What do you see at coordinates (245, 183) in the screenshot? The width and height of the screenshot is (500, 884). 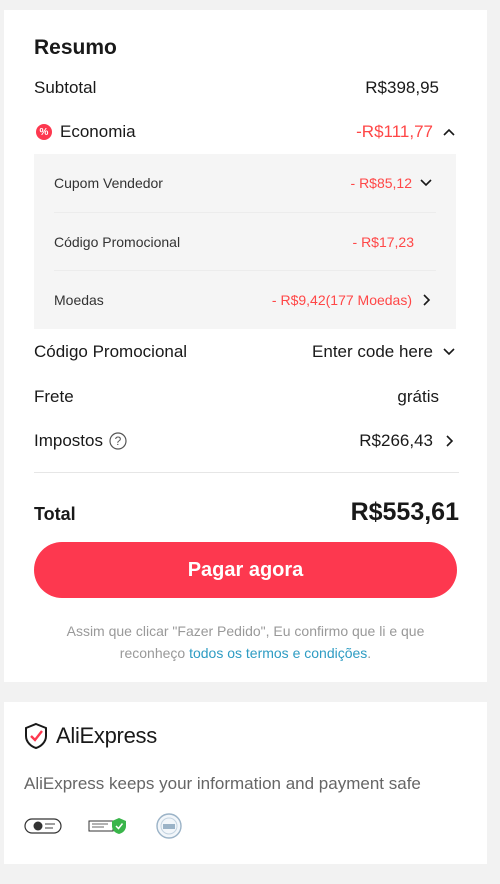 I see `savings-item-seller-coupon: Cupom Vendedor - R$85,12` at bounding box center [245, 183].